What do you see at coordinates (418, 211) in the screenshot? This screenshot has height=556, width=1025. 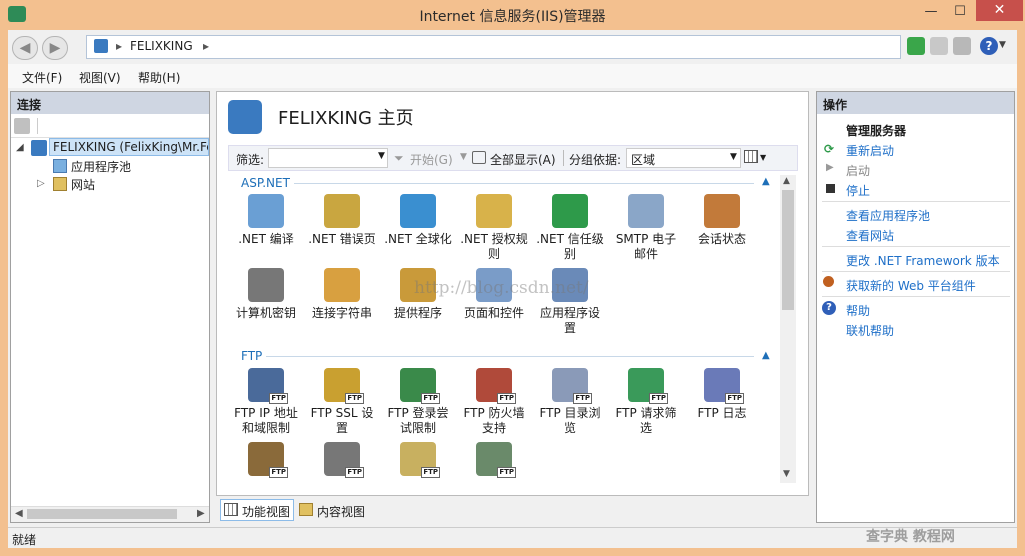 I see `globe-icon` at bounding box center [418, 211].